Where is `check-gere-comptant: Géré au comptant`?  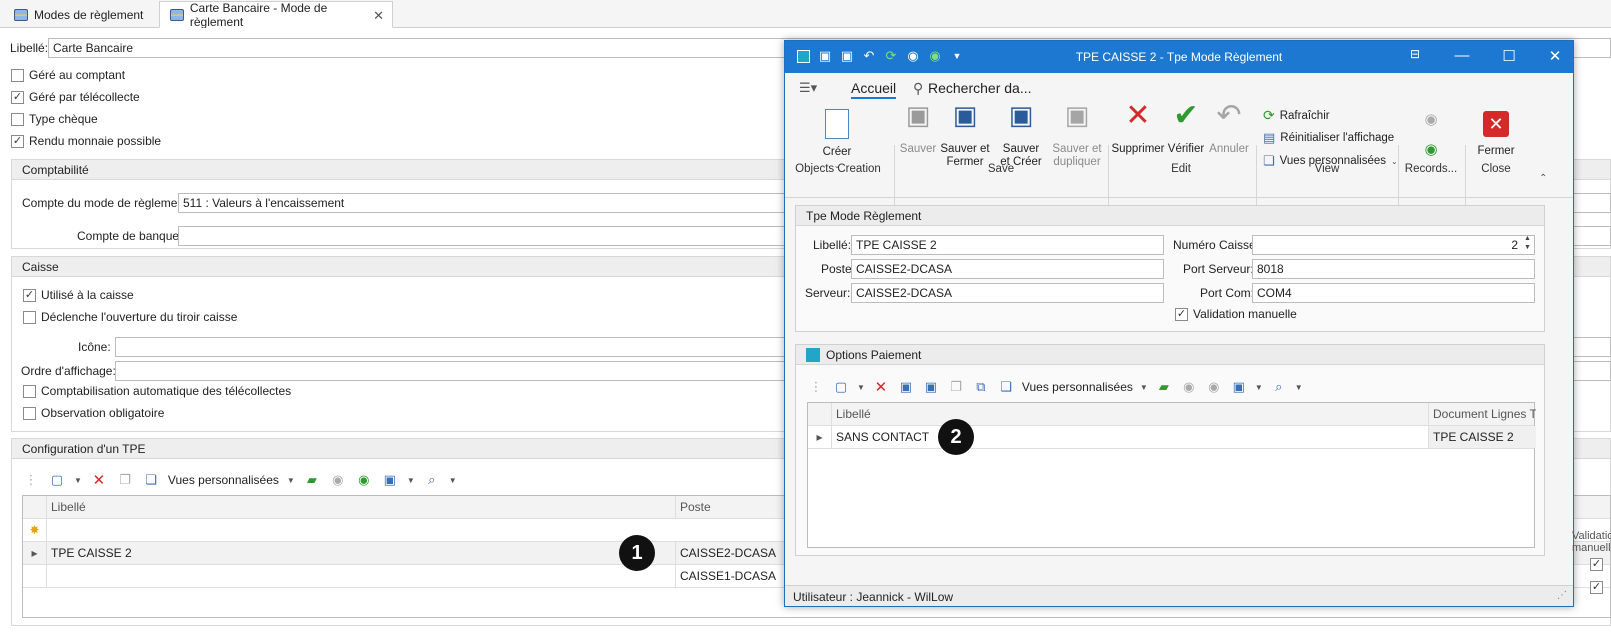 check-gere-comptant: Géré au comptant is located at coordinates (68, 75).